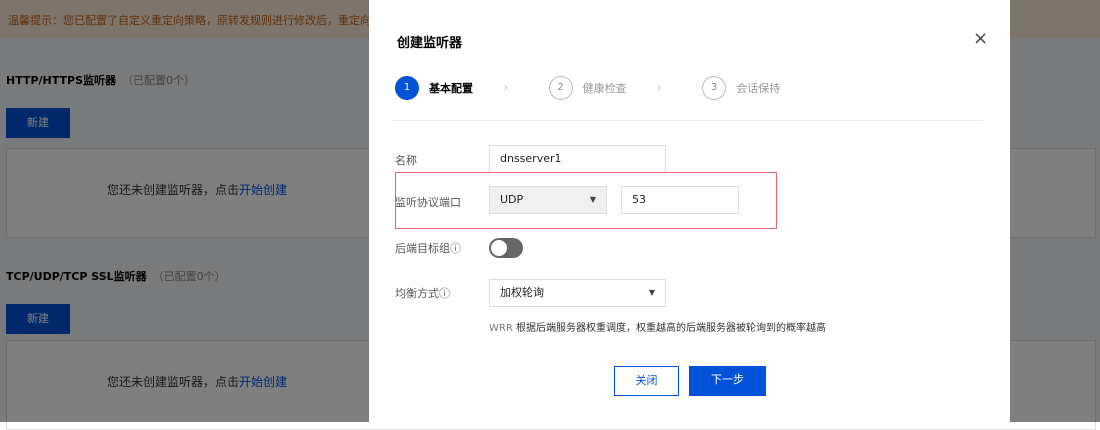 Image resolution: width=1100 pixels, height=430 pixels. What do you see at coordinates (548, 200) in the screenshot?
I see `protocol-select: UDP ▼` at bounding box center [548, 200].